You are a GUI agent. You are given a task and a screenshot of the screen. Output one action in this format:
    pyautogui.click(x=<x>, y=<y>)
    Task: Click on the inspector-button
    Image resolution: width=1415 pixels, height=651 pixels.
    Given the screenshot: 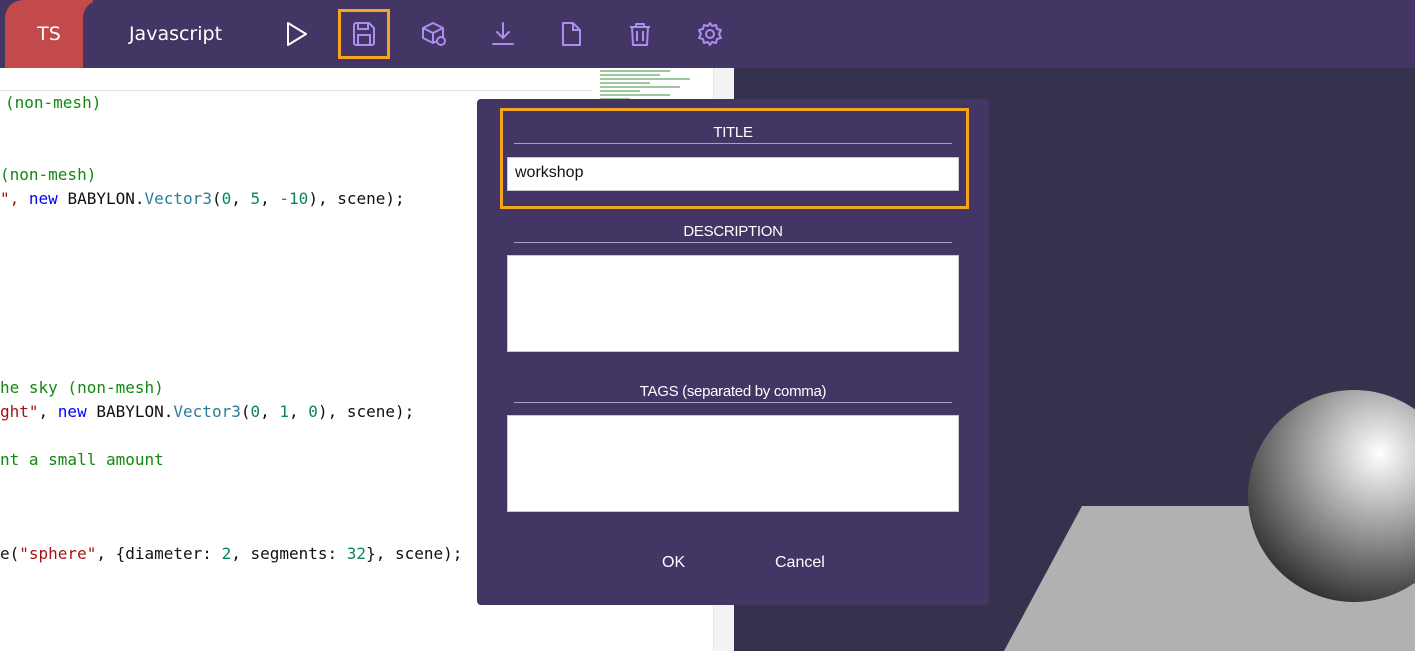 What is the action you would take?
    pyautogui.click(x=434, y=34)
    